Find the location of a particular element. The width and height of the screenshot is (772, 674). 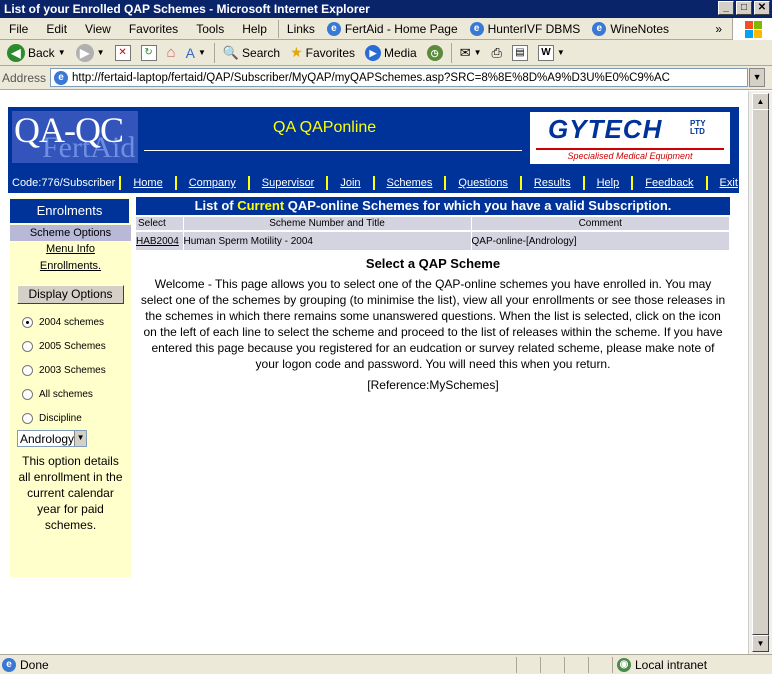

row-title-cell: Human Sperm Motility - 2004 is located at coordinates (327, 240).